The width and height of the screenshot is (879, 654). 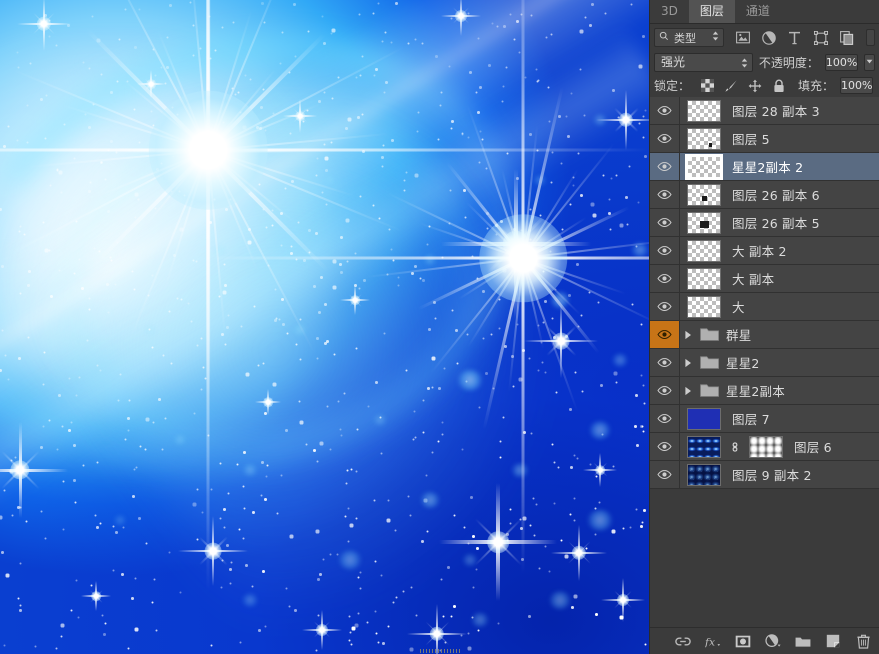 What do you see at coordinates (773, 641) in the screenshot?
I see `new-adjustment-layer-icon` at bounding box center [773, 641].